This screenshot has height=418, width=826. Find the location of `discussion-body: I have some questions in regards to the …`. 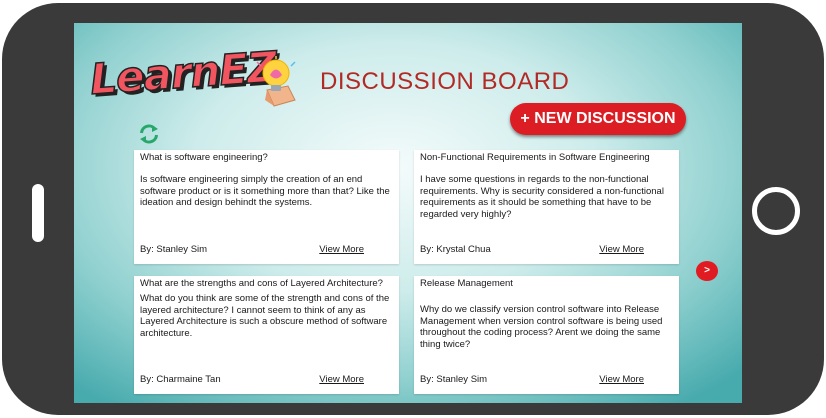

discussion-body: I have some questions in regards to the … is located at coordinates (542, 197).